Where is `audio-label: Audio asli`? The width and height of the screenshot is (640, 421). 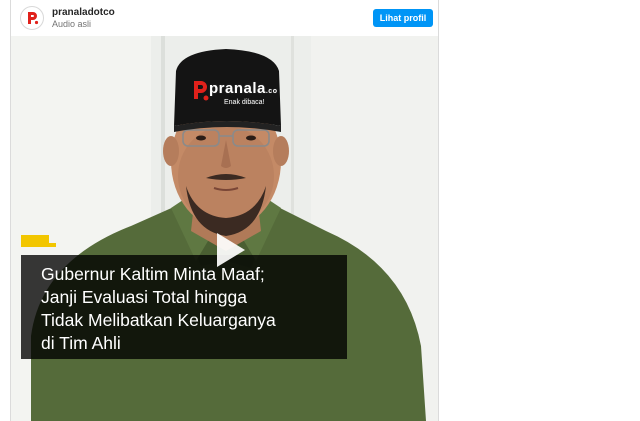
audio-label: Audio asli is located at coordinates (71, 24).